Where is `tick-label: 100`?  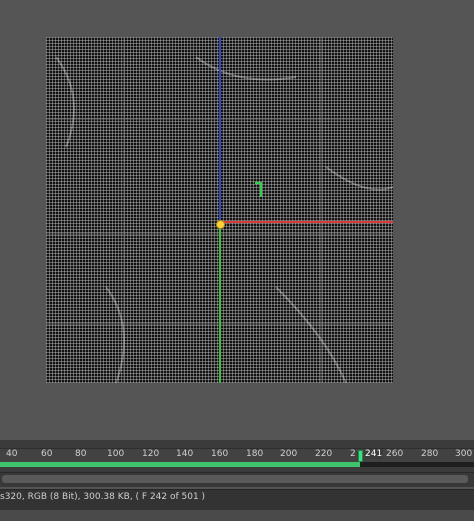 tick-label: 100 is located at coordinates (116, 454).